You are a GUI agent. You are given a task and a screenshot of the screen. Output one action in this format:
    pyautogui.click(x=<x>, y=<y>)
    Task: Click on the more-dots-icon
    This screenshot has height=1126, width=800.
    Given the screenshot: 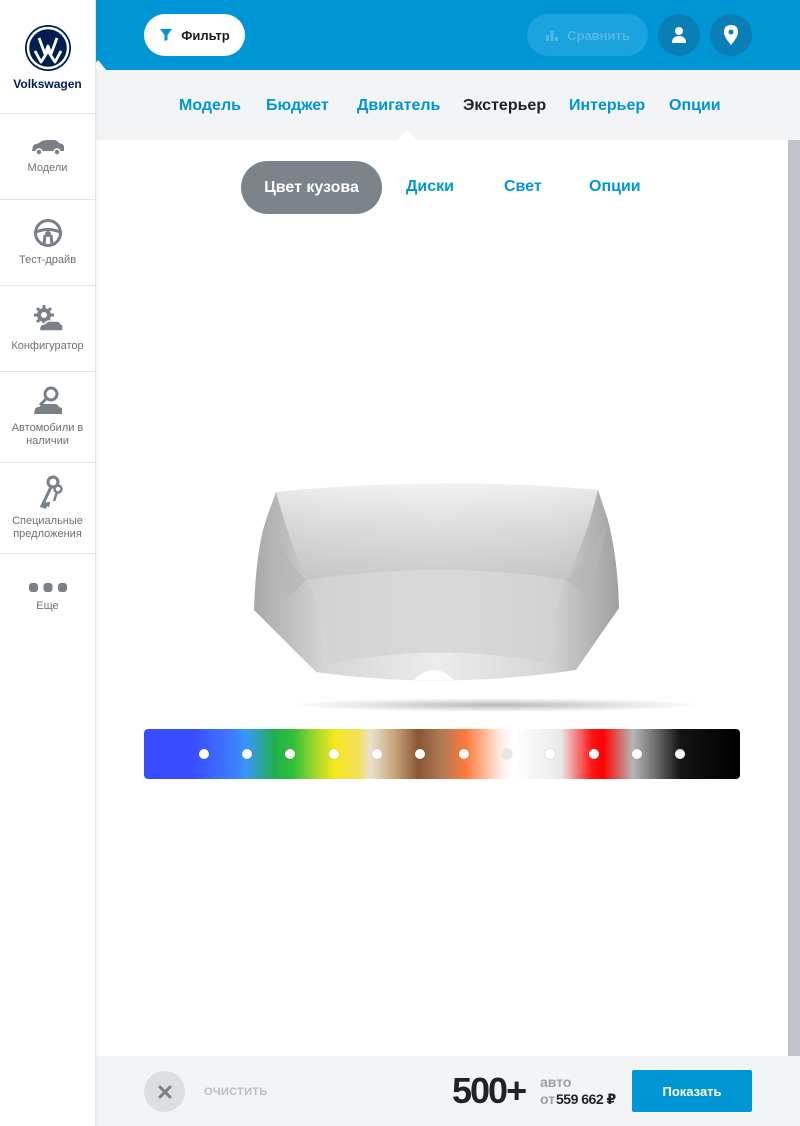 What is the action you would take?
    pyautogui.click(x=47, y=587)
    